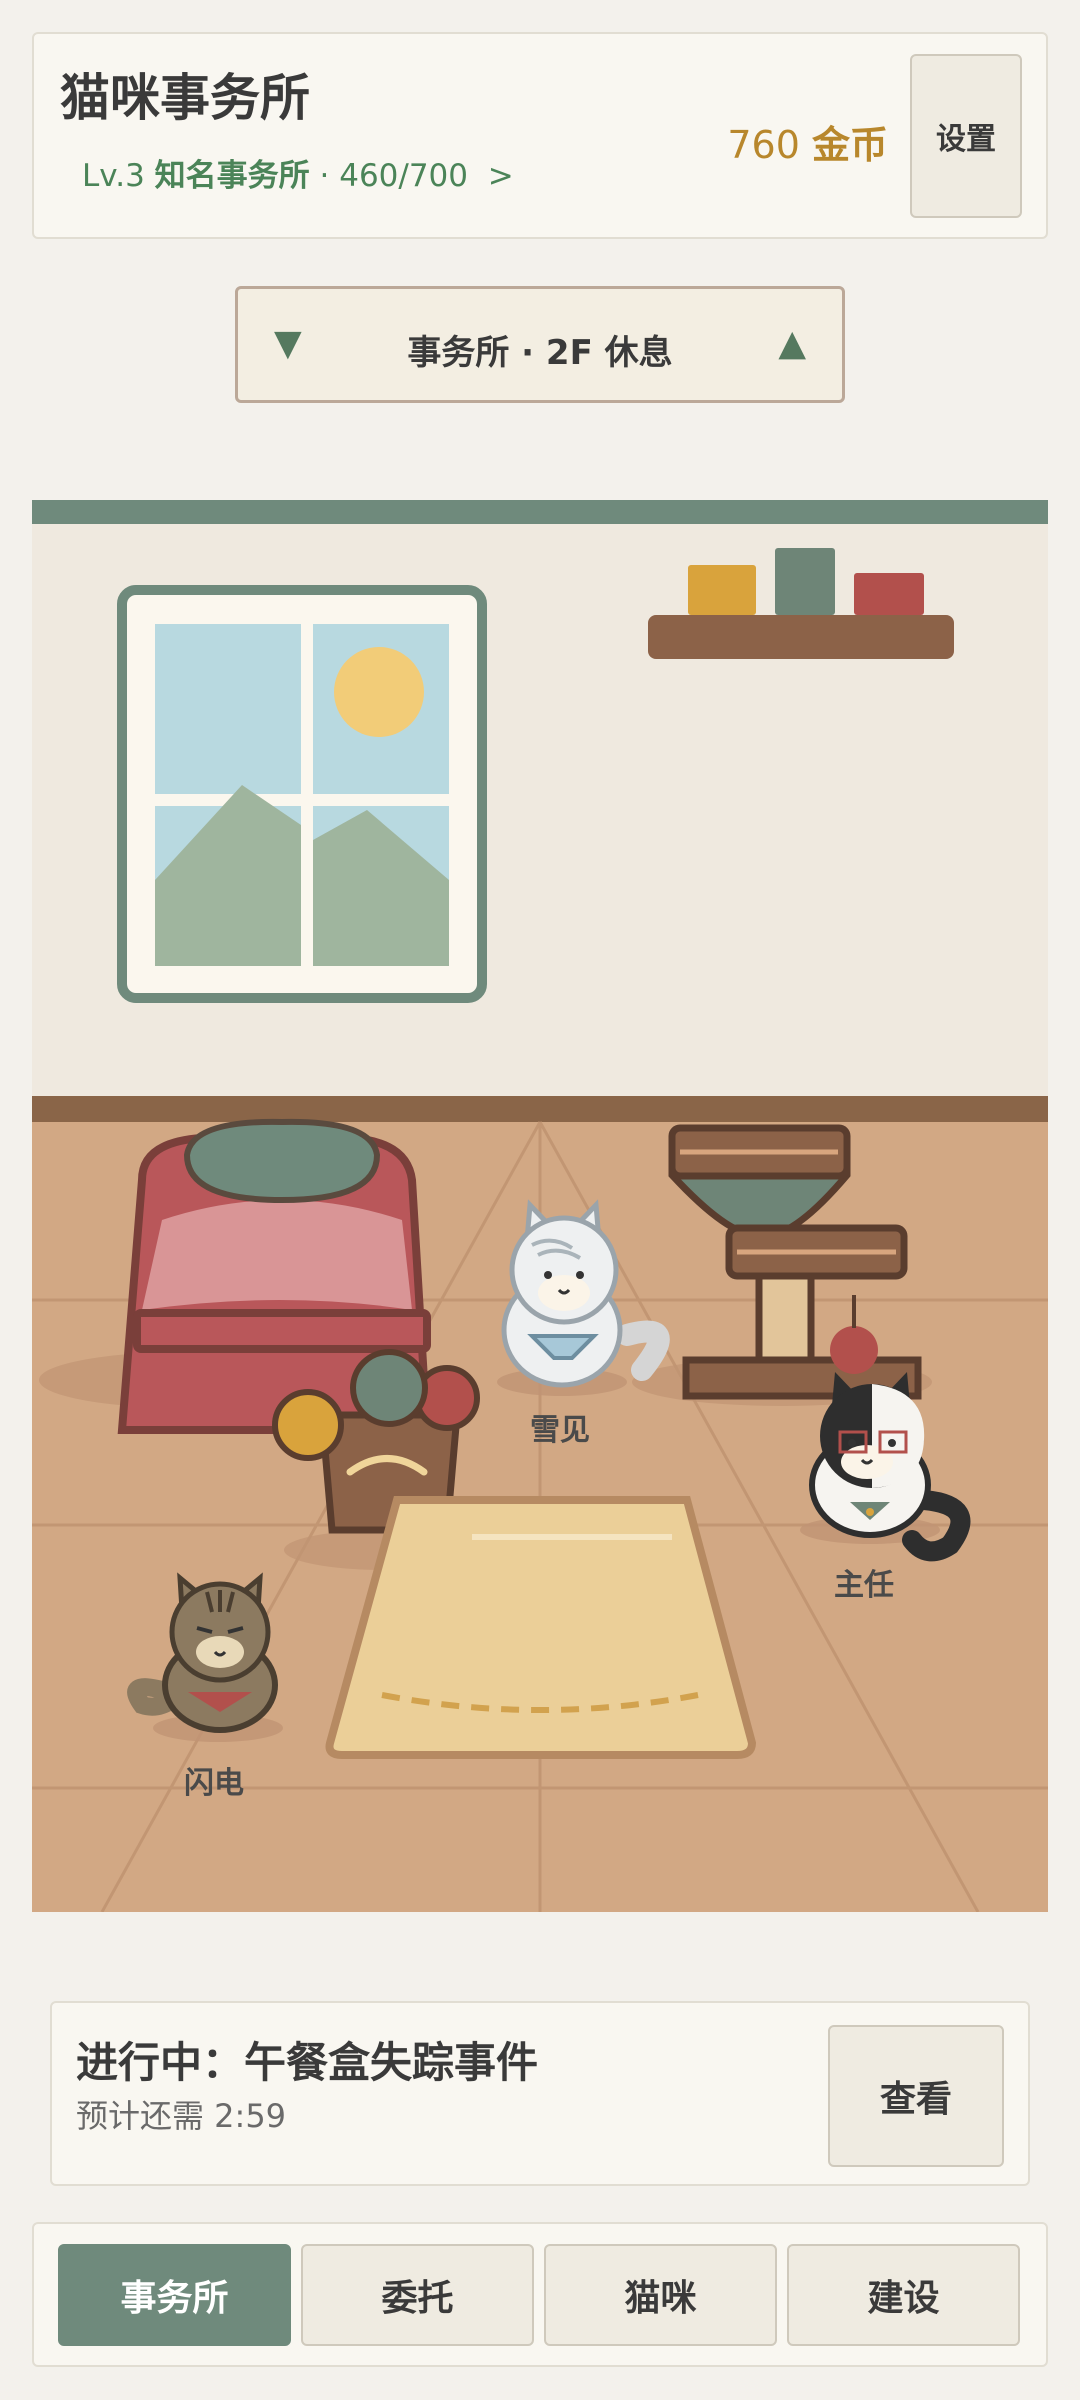  What do you see at coordinates (379, 692) in the screenshot?
I see `sun-icon` at bounding box center [379, 692].